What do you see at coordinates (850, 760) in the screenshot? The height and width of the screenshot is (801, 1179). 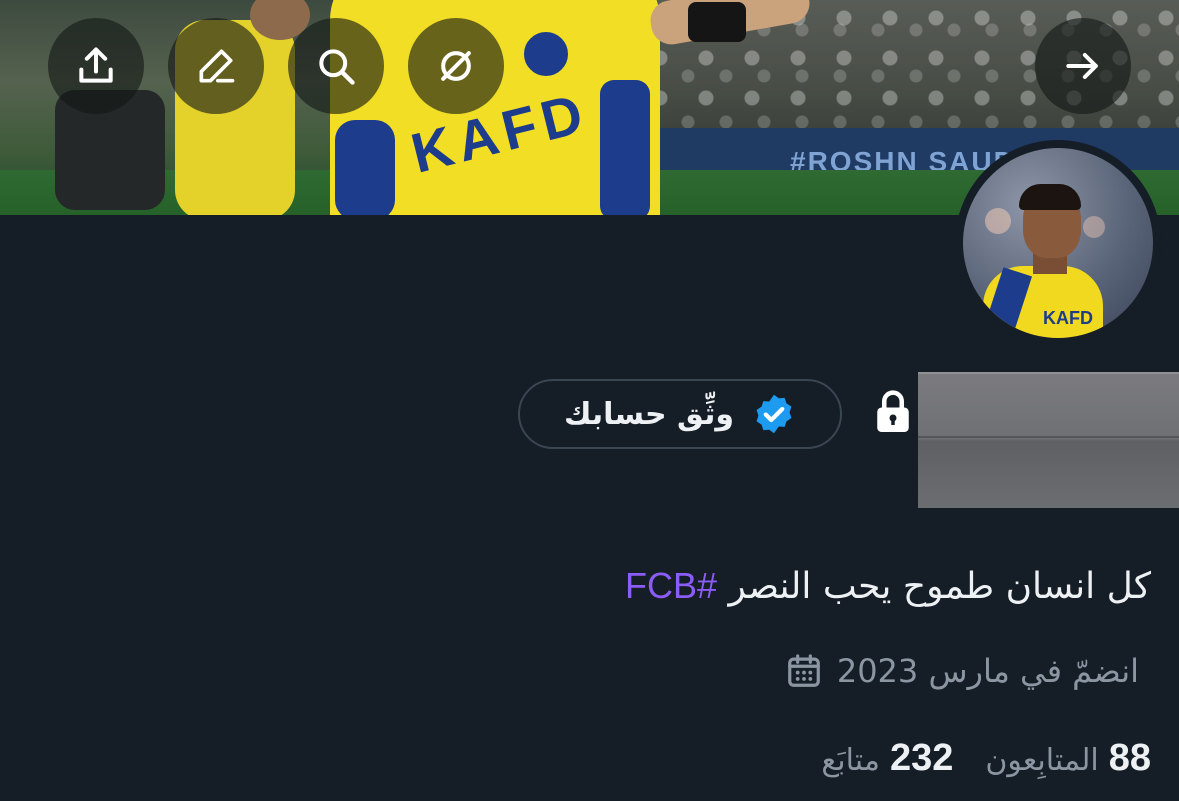 I see `following-label: متابَع` at bounding box center [850, 760].